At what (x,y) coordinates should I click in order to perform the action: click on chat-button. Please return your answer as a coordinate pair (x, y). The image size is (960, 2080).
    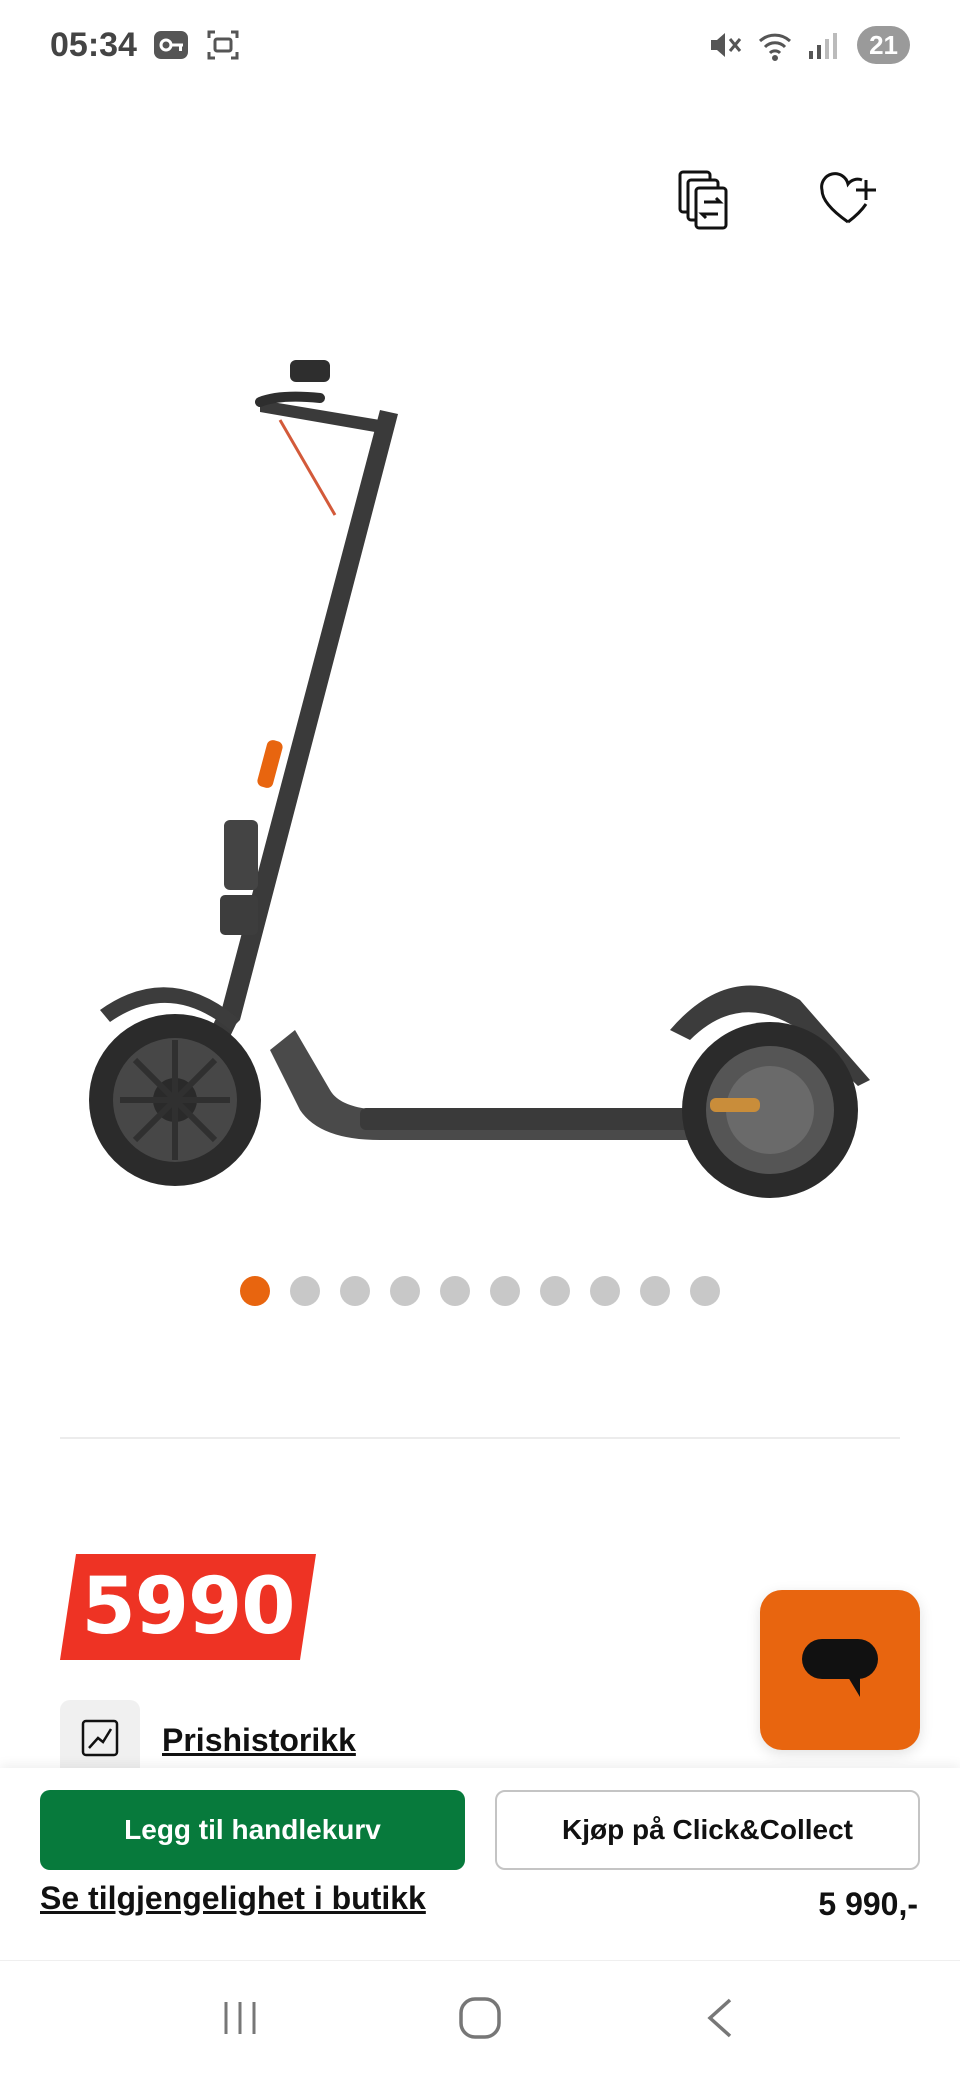
    Looking at the image, I should click on (840, 1670).